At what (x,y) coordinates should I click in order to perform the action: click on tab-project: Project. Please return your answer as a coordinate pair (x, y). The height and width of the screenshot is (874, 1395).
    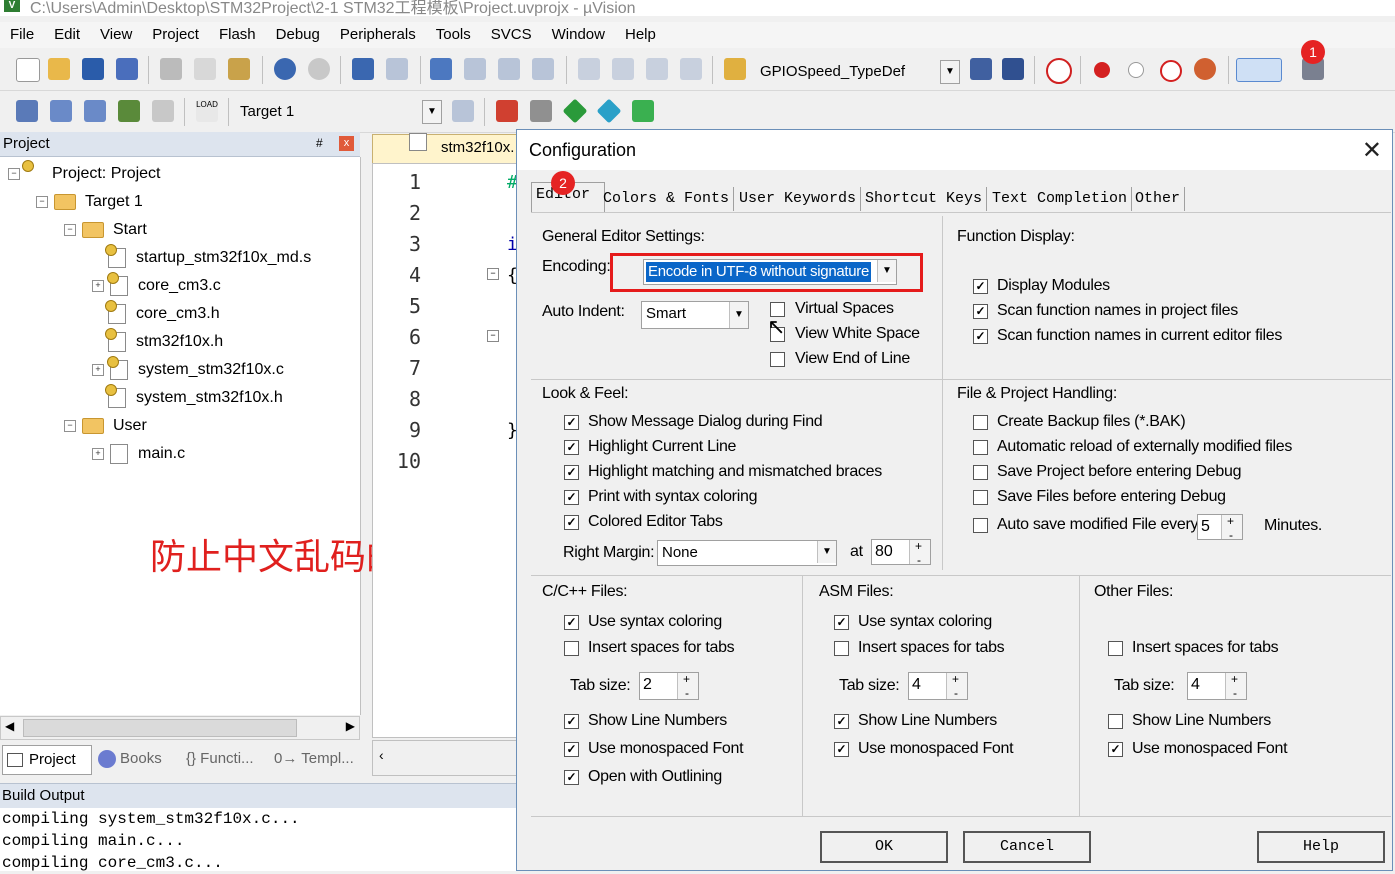
    Looking at the image, I should click on (47, 760).